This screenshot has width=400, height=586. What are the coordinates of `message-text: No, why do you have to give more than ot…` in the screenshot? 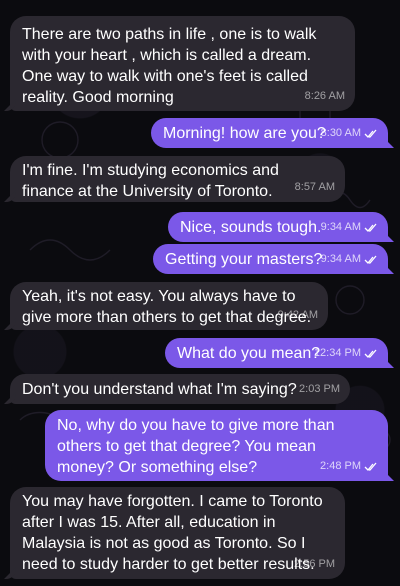 It's located at (196, 446).